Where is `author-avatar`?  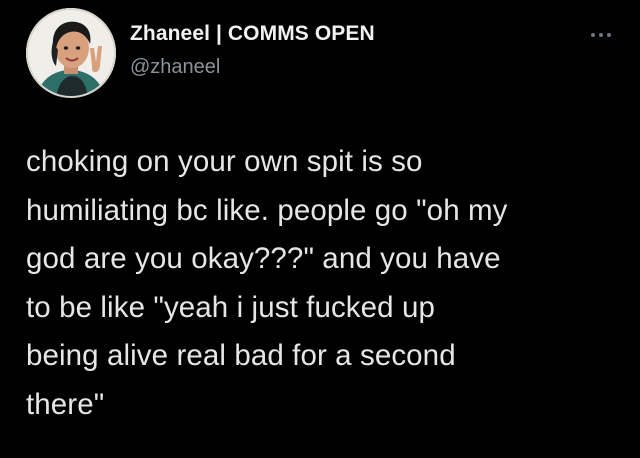
author-avatar is located at coordinates (71, 53).